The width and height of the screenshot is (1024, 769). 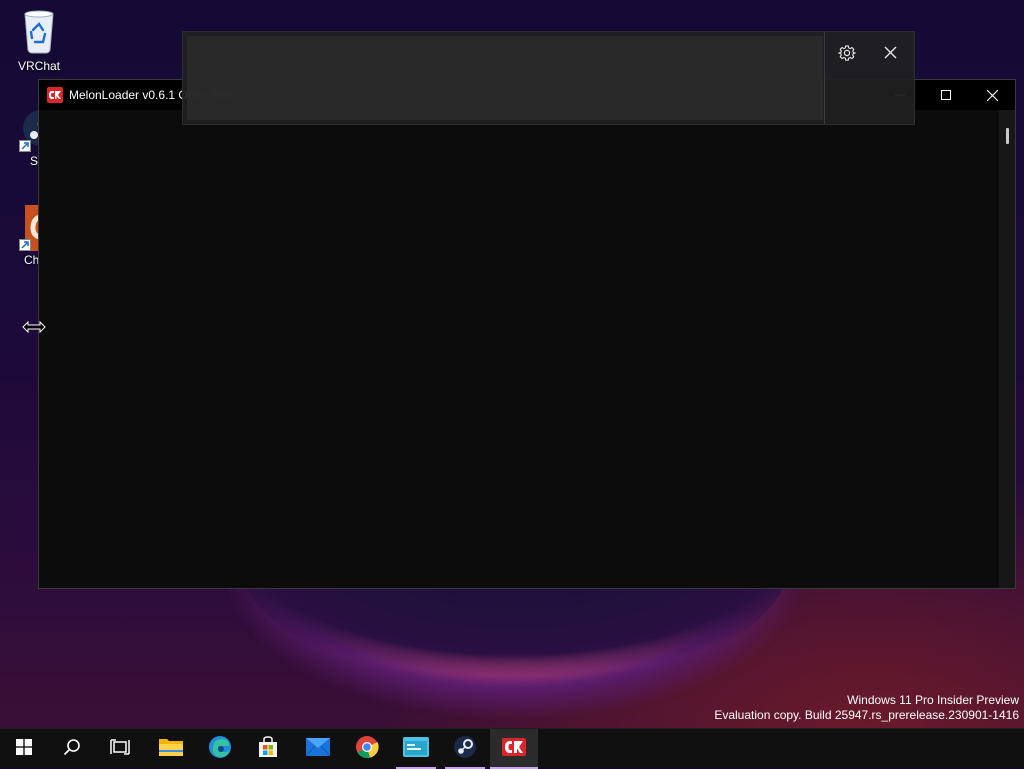 What do you see at coordinates (39, 32) in the screenshot?
I see `recycle-bin-icon` at bounding box center [39, 32].